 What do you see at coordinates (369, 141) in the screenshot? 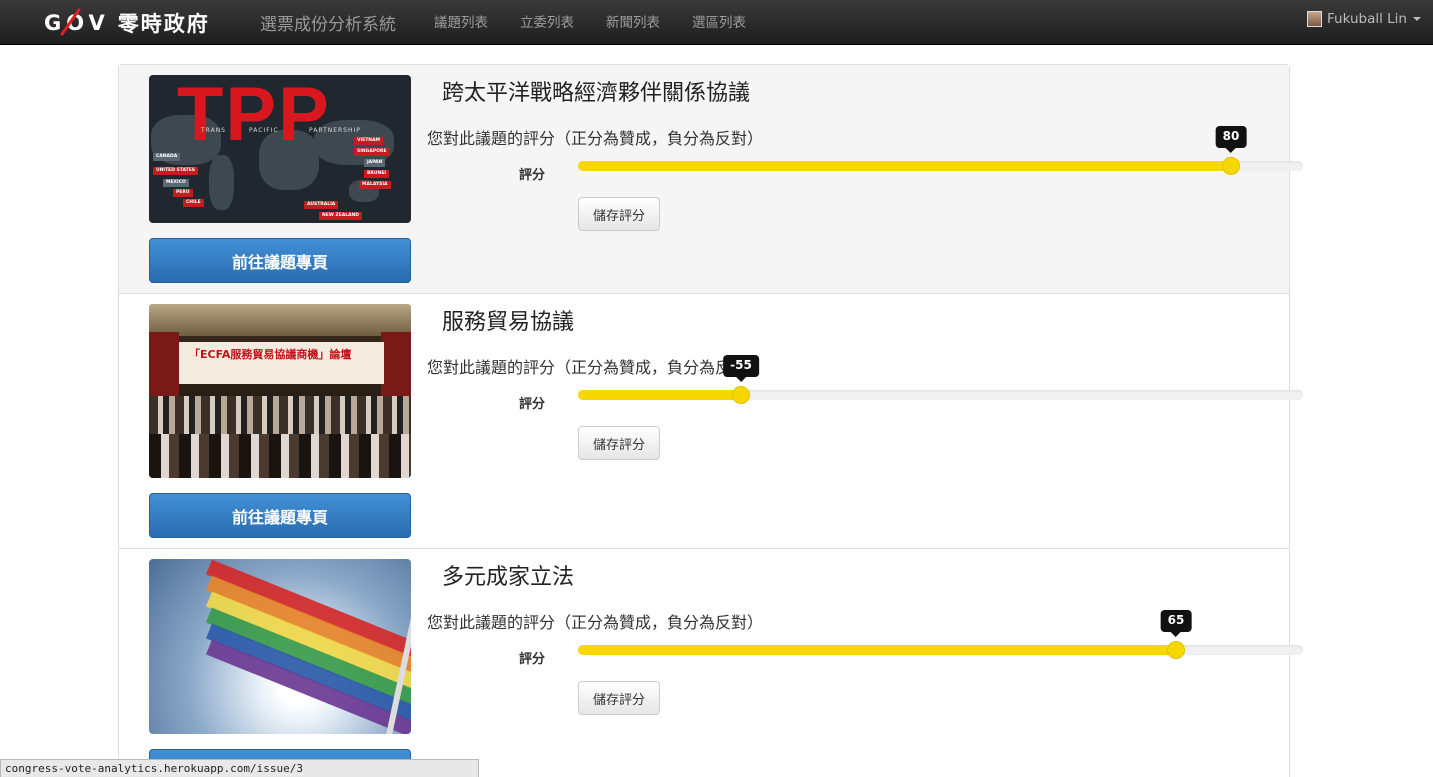
I see `country-tag: VIETNAM` at bounding box center [369, 141].